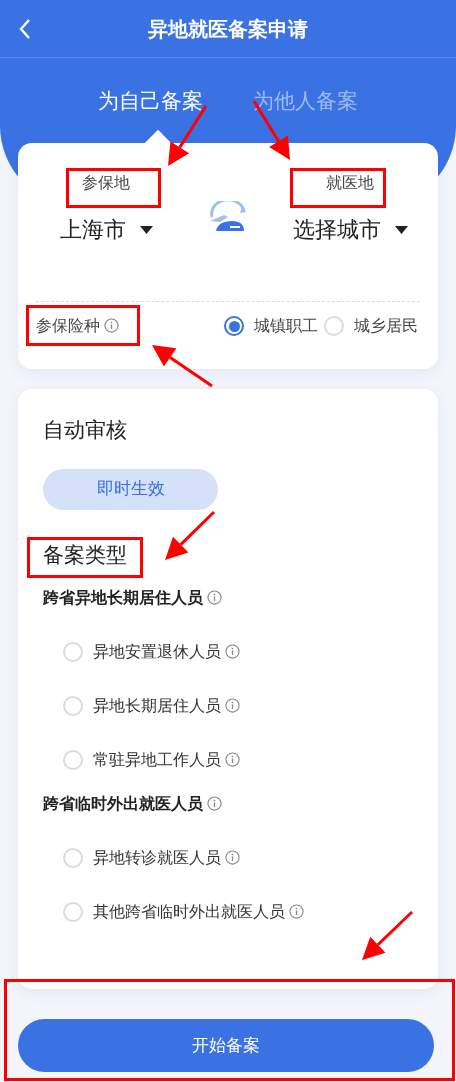 The image size is (456, 1082). Describe the element at coordinates (350, 229) in the screenshot. I see `city-dropdown: 选择城市` at that location.